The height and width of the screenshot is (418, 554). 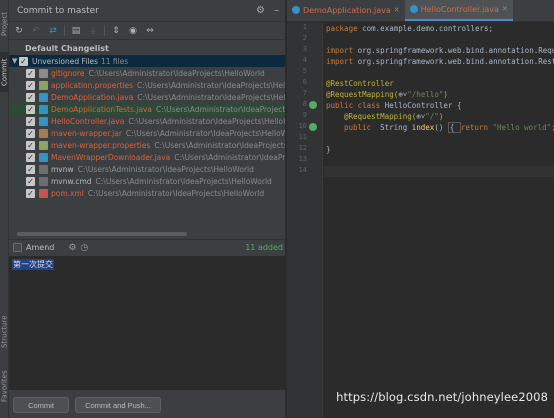 What do you see at coordinates (92, 97) in the screenshot?
I see `file-name: DemoApplication.java` at bounding box center [92, 97].